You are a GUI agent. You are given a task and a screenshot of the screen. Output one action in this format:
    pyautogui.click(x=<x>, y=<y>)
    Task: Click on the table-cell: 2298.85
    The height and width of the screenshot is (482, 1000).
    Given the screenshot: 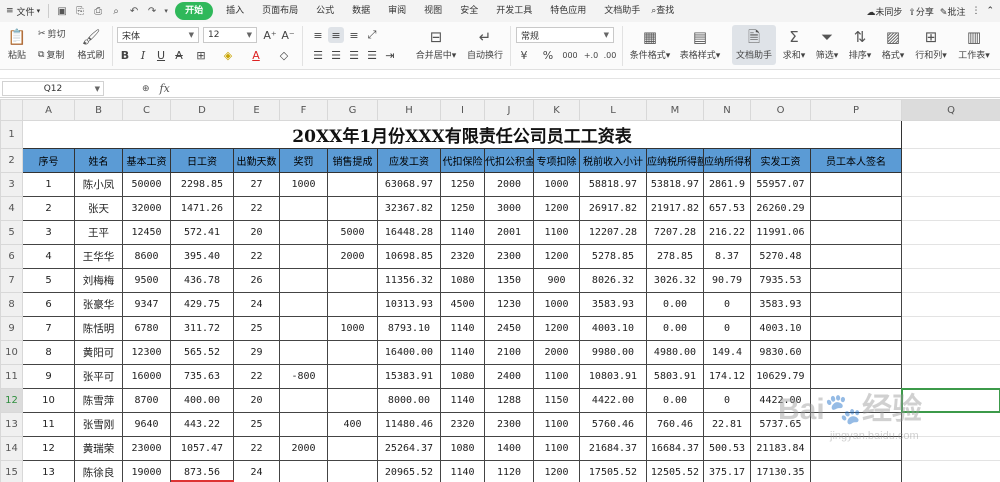 What is the action you would take?
    pyautogui.click(x=202, y=184)
    